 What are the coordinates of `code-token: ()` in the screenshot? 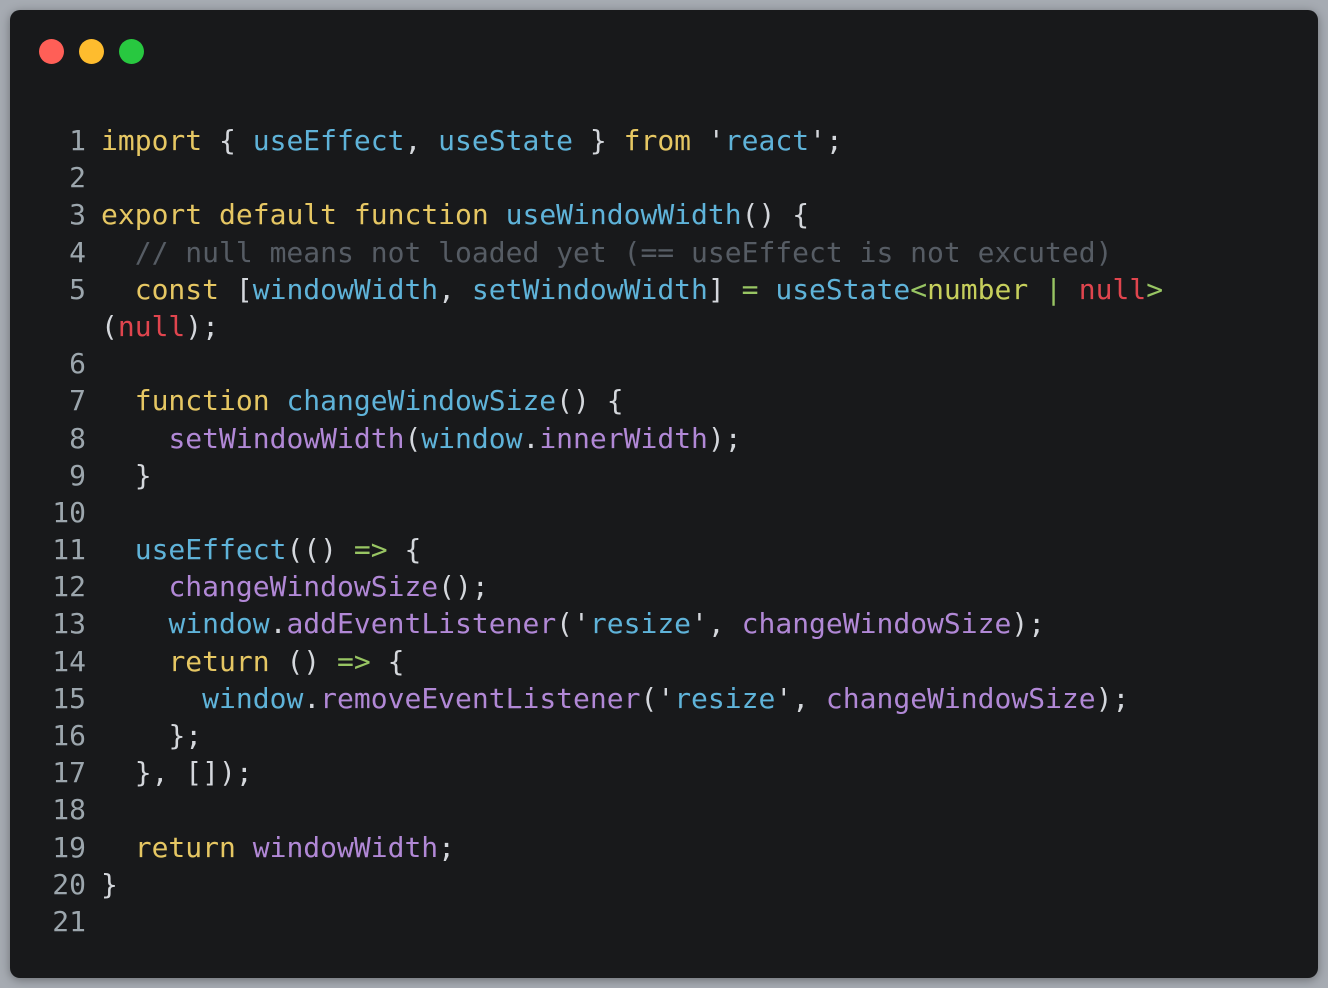 It's located at (303, 661).